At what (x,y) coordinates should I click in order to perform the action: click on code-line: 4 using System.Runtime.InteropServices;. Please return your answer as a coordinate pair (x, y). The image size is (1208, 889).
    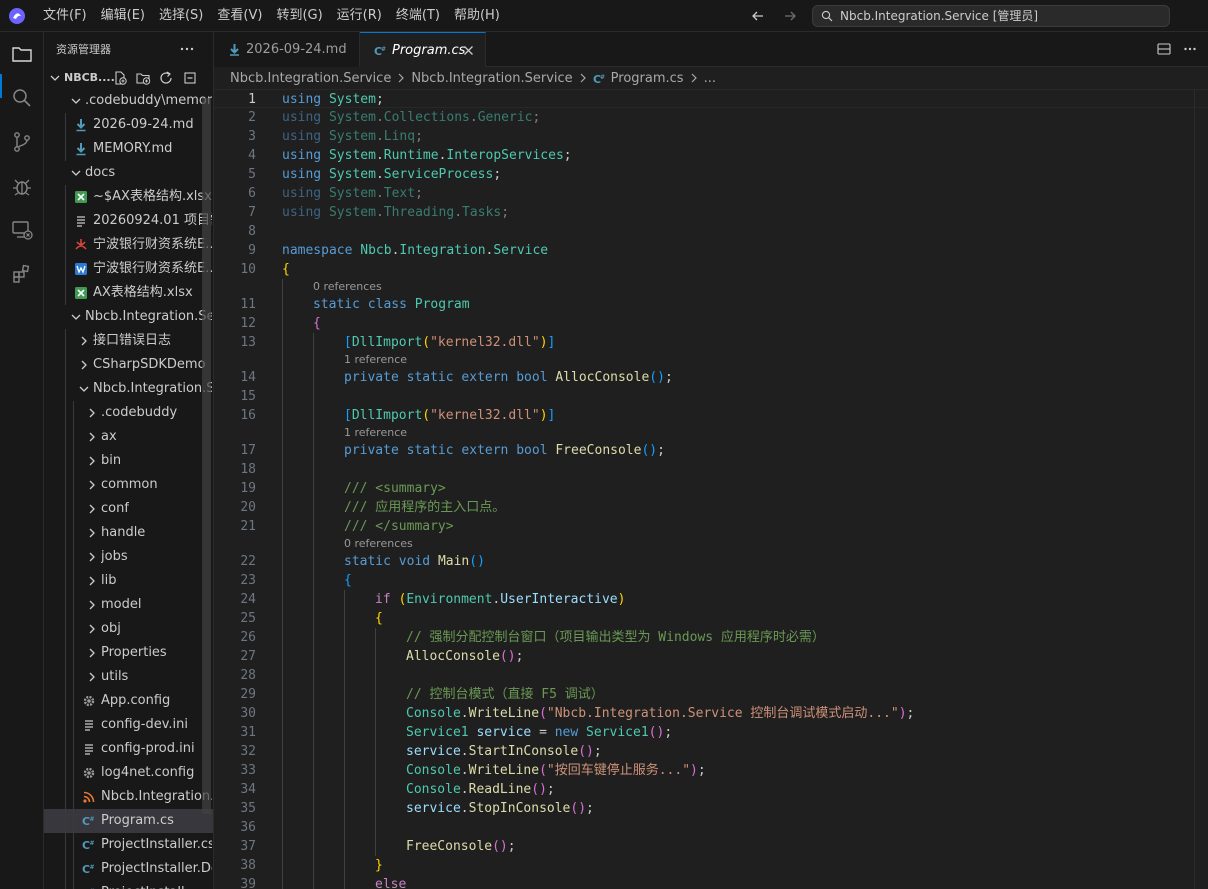
    Looking at the image, I should click on (711, 155).